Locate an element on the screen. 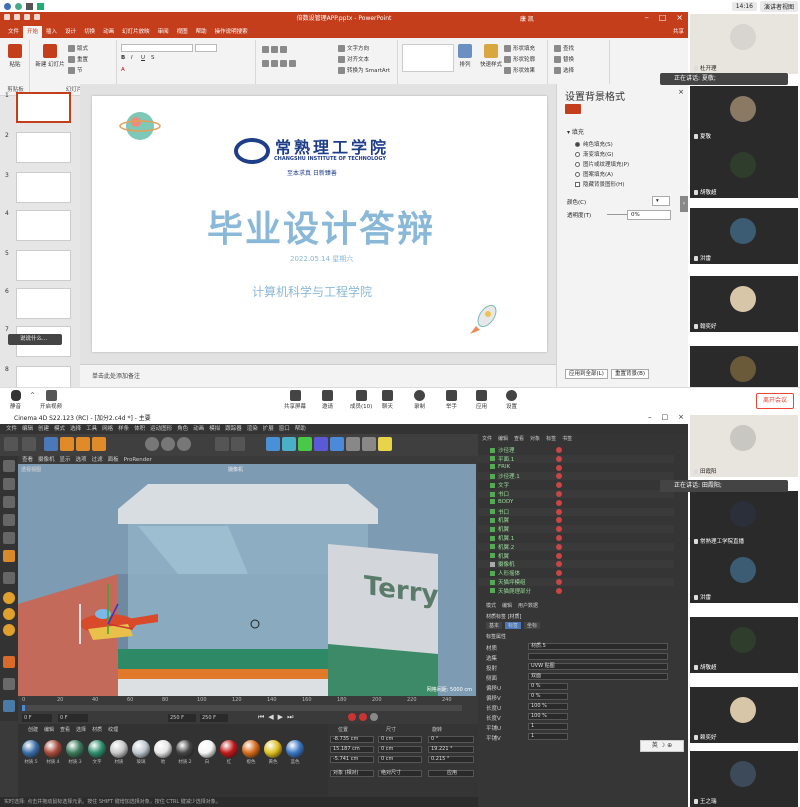  c4d-menu-item: 模拟 is located at coordinates (214, 429).